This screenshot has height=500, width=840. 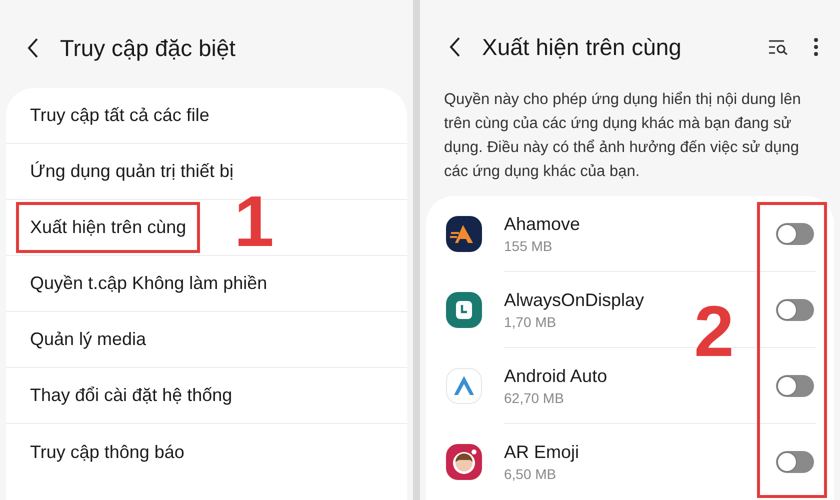 I want to click on settings-item: Thay đổi cài đặt hệ thống, so click(x=131, y=395).